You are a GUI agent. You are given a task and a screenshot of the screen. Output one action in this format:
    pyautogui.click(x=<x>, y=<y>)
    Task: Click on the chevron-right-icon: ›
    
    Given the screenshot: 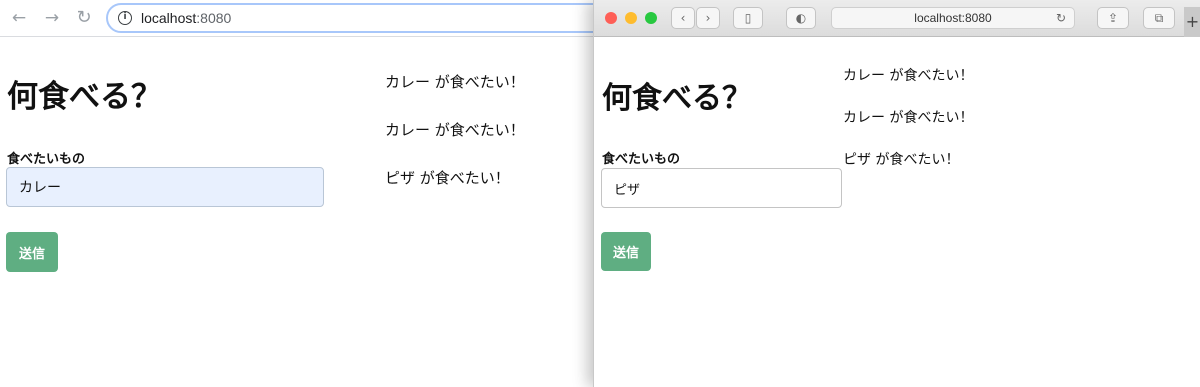 What is the action you would take?
    pyautogui.click(x=708, y=18)
    